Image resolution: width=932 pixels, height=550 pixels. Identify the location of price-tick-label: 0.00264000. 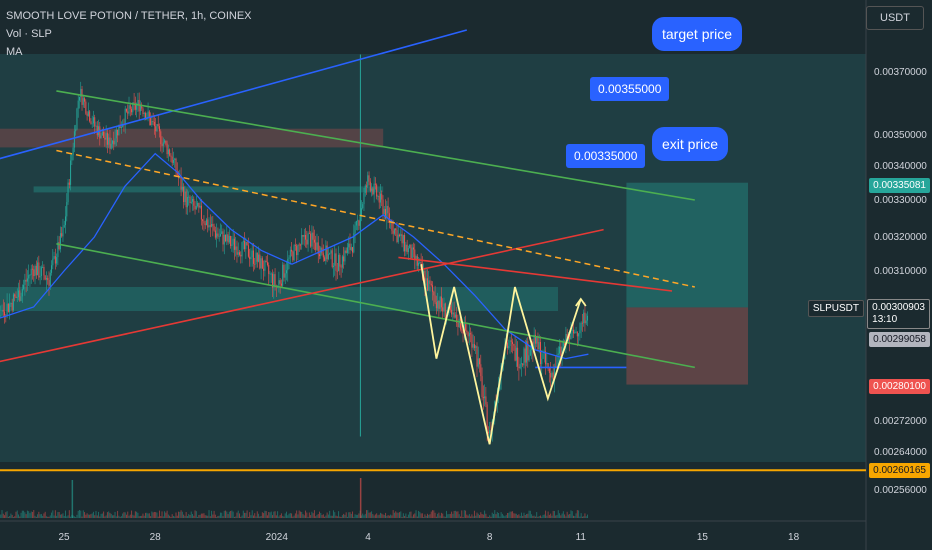
(900, 452).